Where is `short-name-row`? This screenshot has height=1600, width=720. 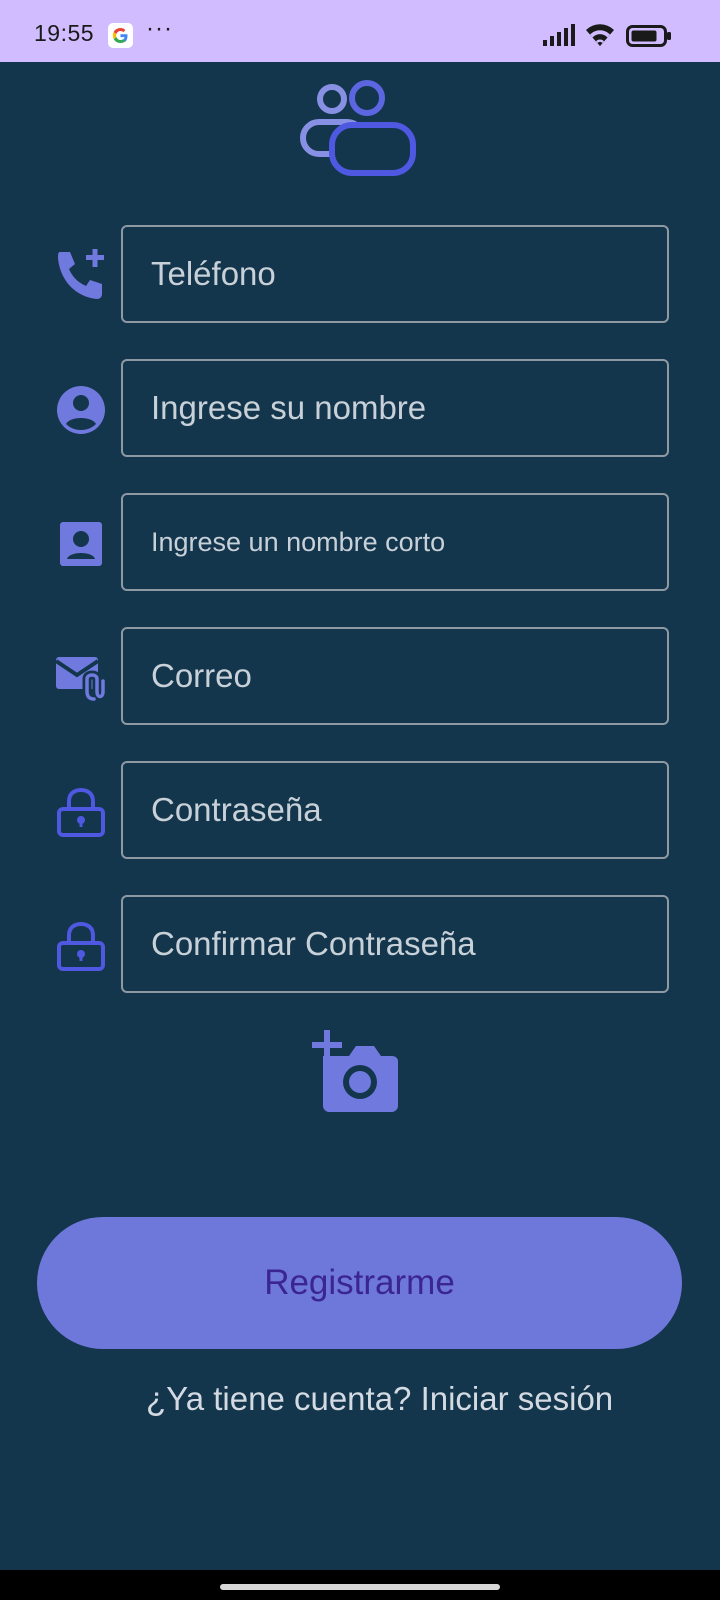 short-name-row is located at coordinates (364, 543).